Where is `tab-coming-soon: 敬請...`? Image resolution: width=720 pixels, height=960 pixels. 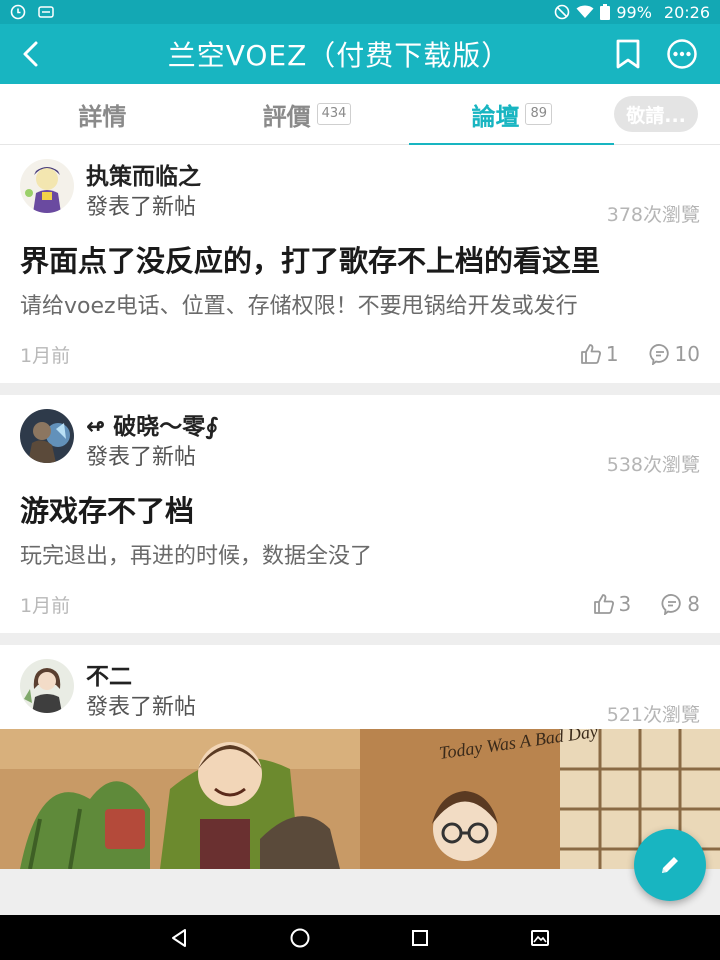 tab-coming-soon: 敬請... is located at coordinates (656, 114).